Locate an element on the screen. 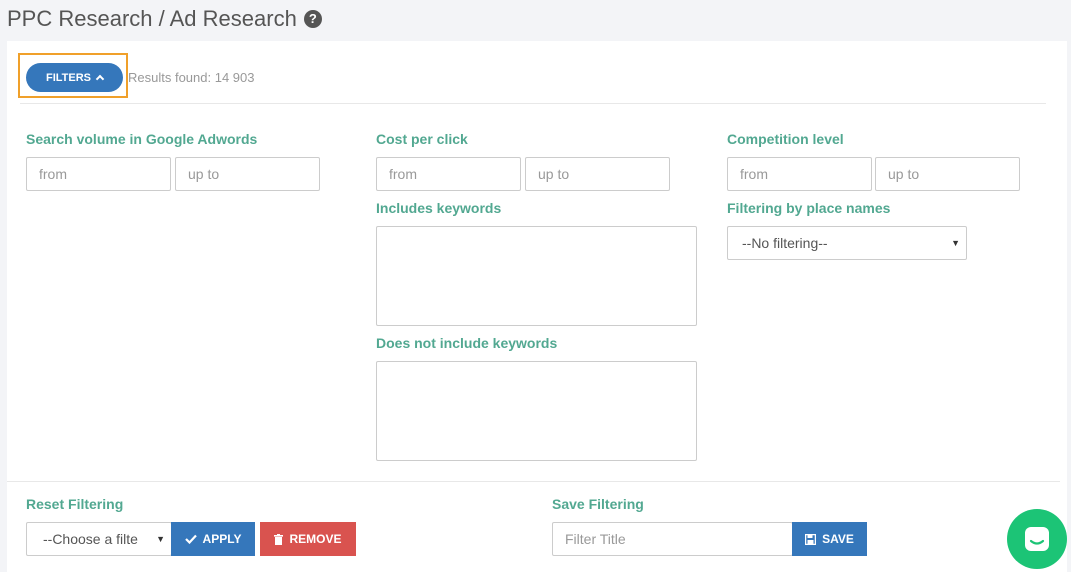 The height and width of the screenshot is (572, 1071). chevron-up-icon is located at coordinates (100, 79).